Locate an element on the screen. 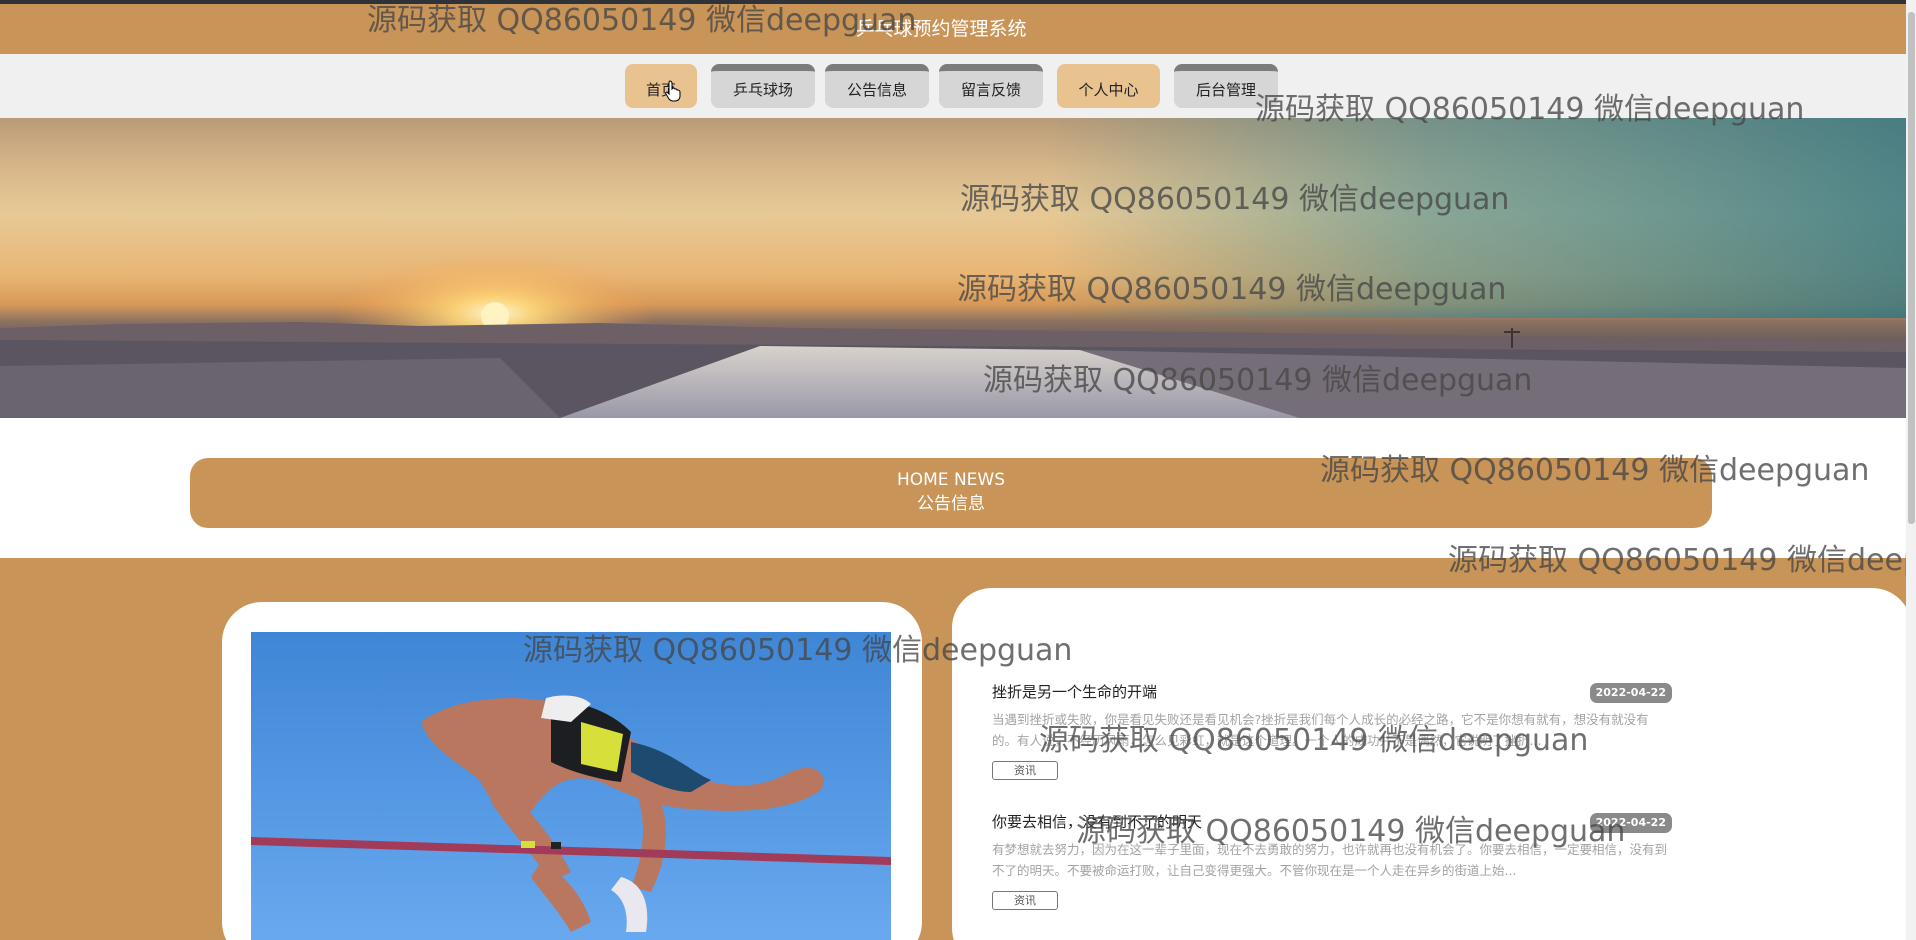  nav-tennis-courts: 乒乓球场 is located at coordinates (763, 86).